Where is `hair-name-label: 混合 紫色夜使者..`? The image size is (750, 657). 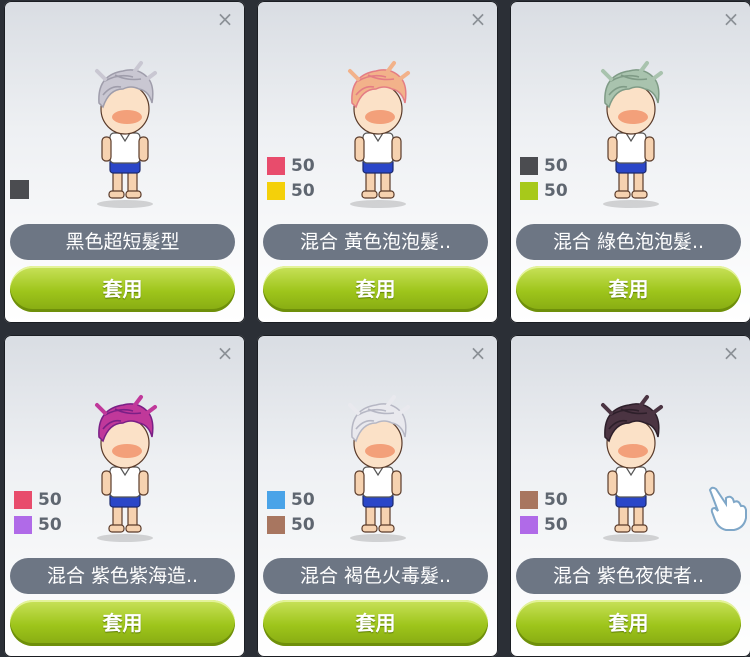 hair-name-label: 混合 紫色夜使者.. is located at coordinates (628, 576).